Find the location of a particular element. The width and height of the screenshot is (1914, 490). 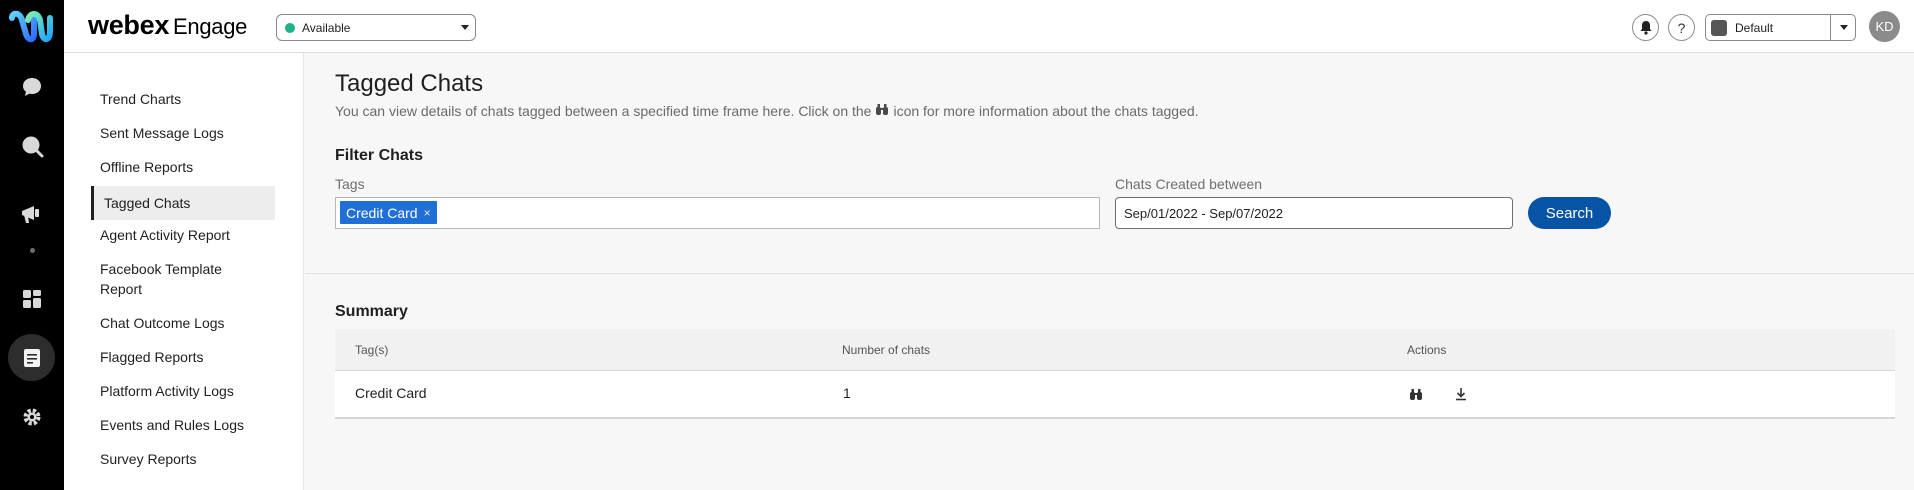

page-title: Tagged Chats is located at coordinates (409, 83).